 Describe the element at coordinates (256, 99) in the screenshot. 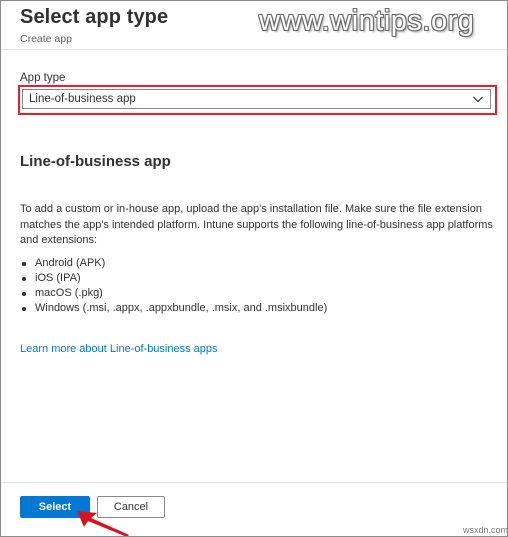

I see `app-type-dropdown: Line-of-business app` at that location.